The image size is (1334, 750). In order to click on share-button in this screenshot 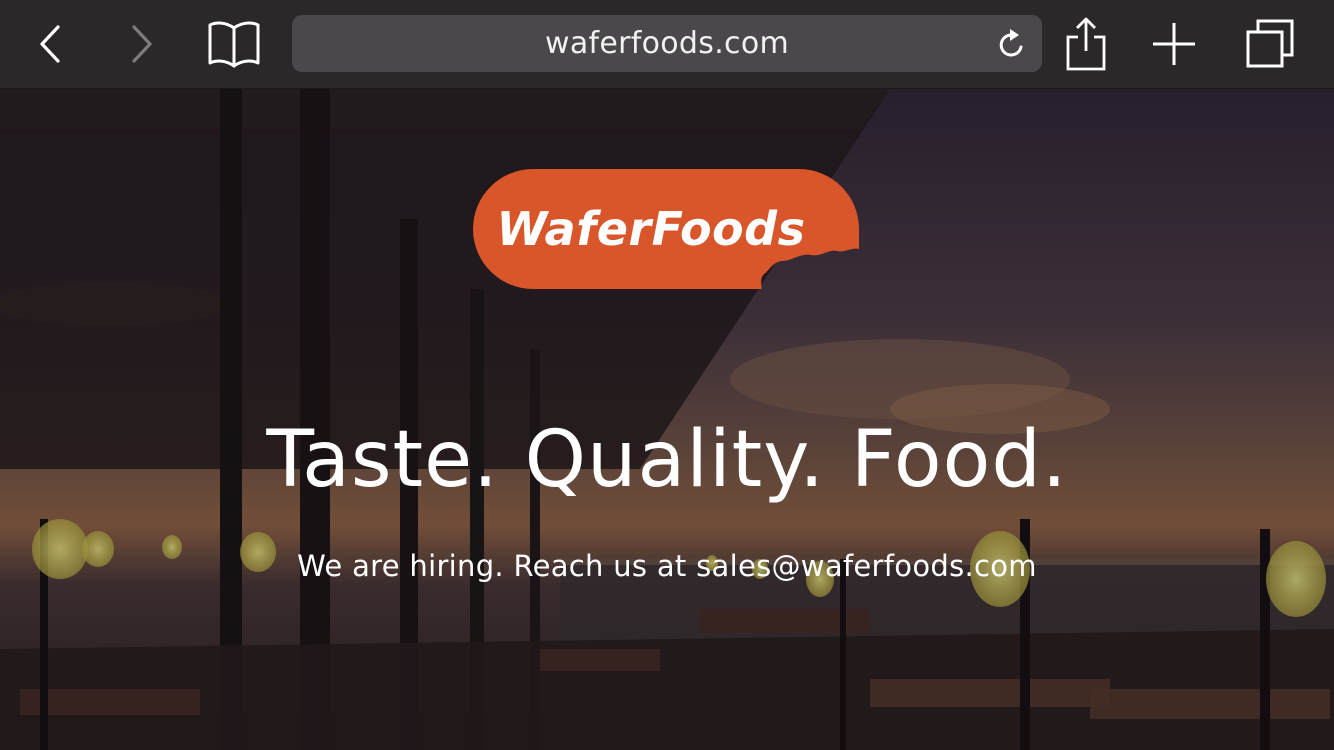, I will do `click(1086, 44)`.